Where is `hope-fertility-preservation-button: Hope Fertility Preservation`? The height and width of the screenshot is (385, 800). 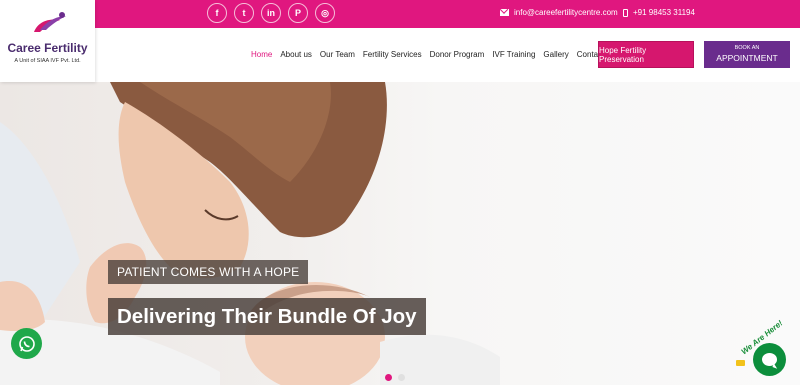
hope-fertility-preservation-button: Hope Fertility Preservation is located at coordinates (646, 54).